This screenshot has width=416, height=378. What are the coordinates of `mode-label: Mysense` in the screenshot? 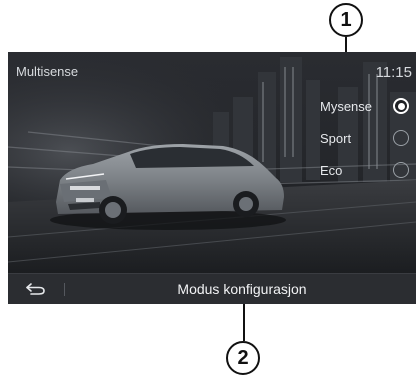 It's located at (346, 106).